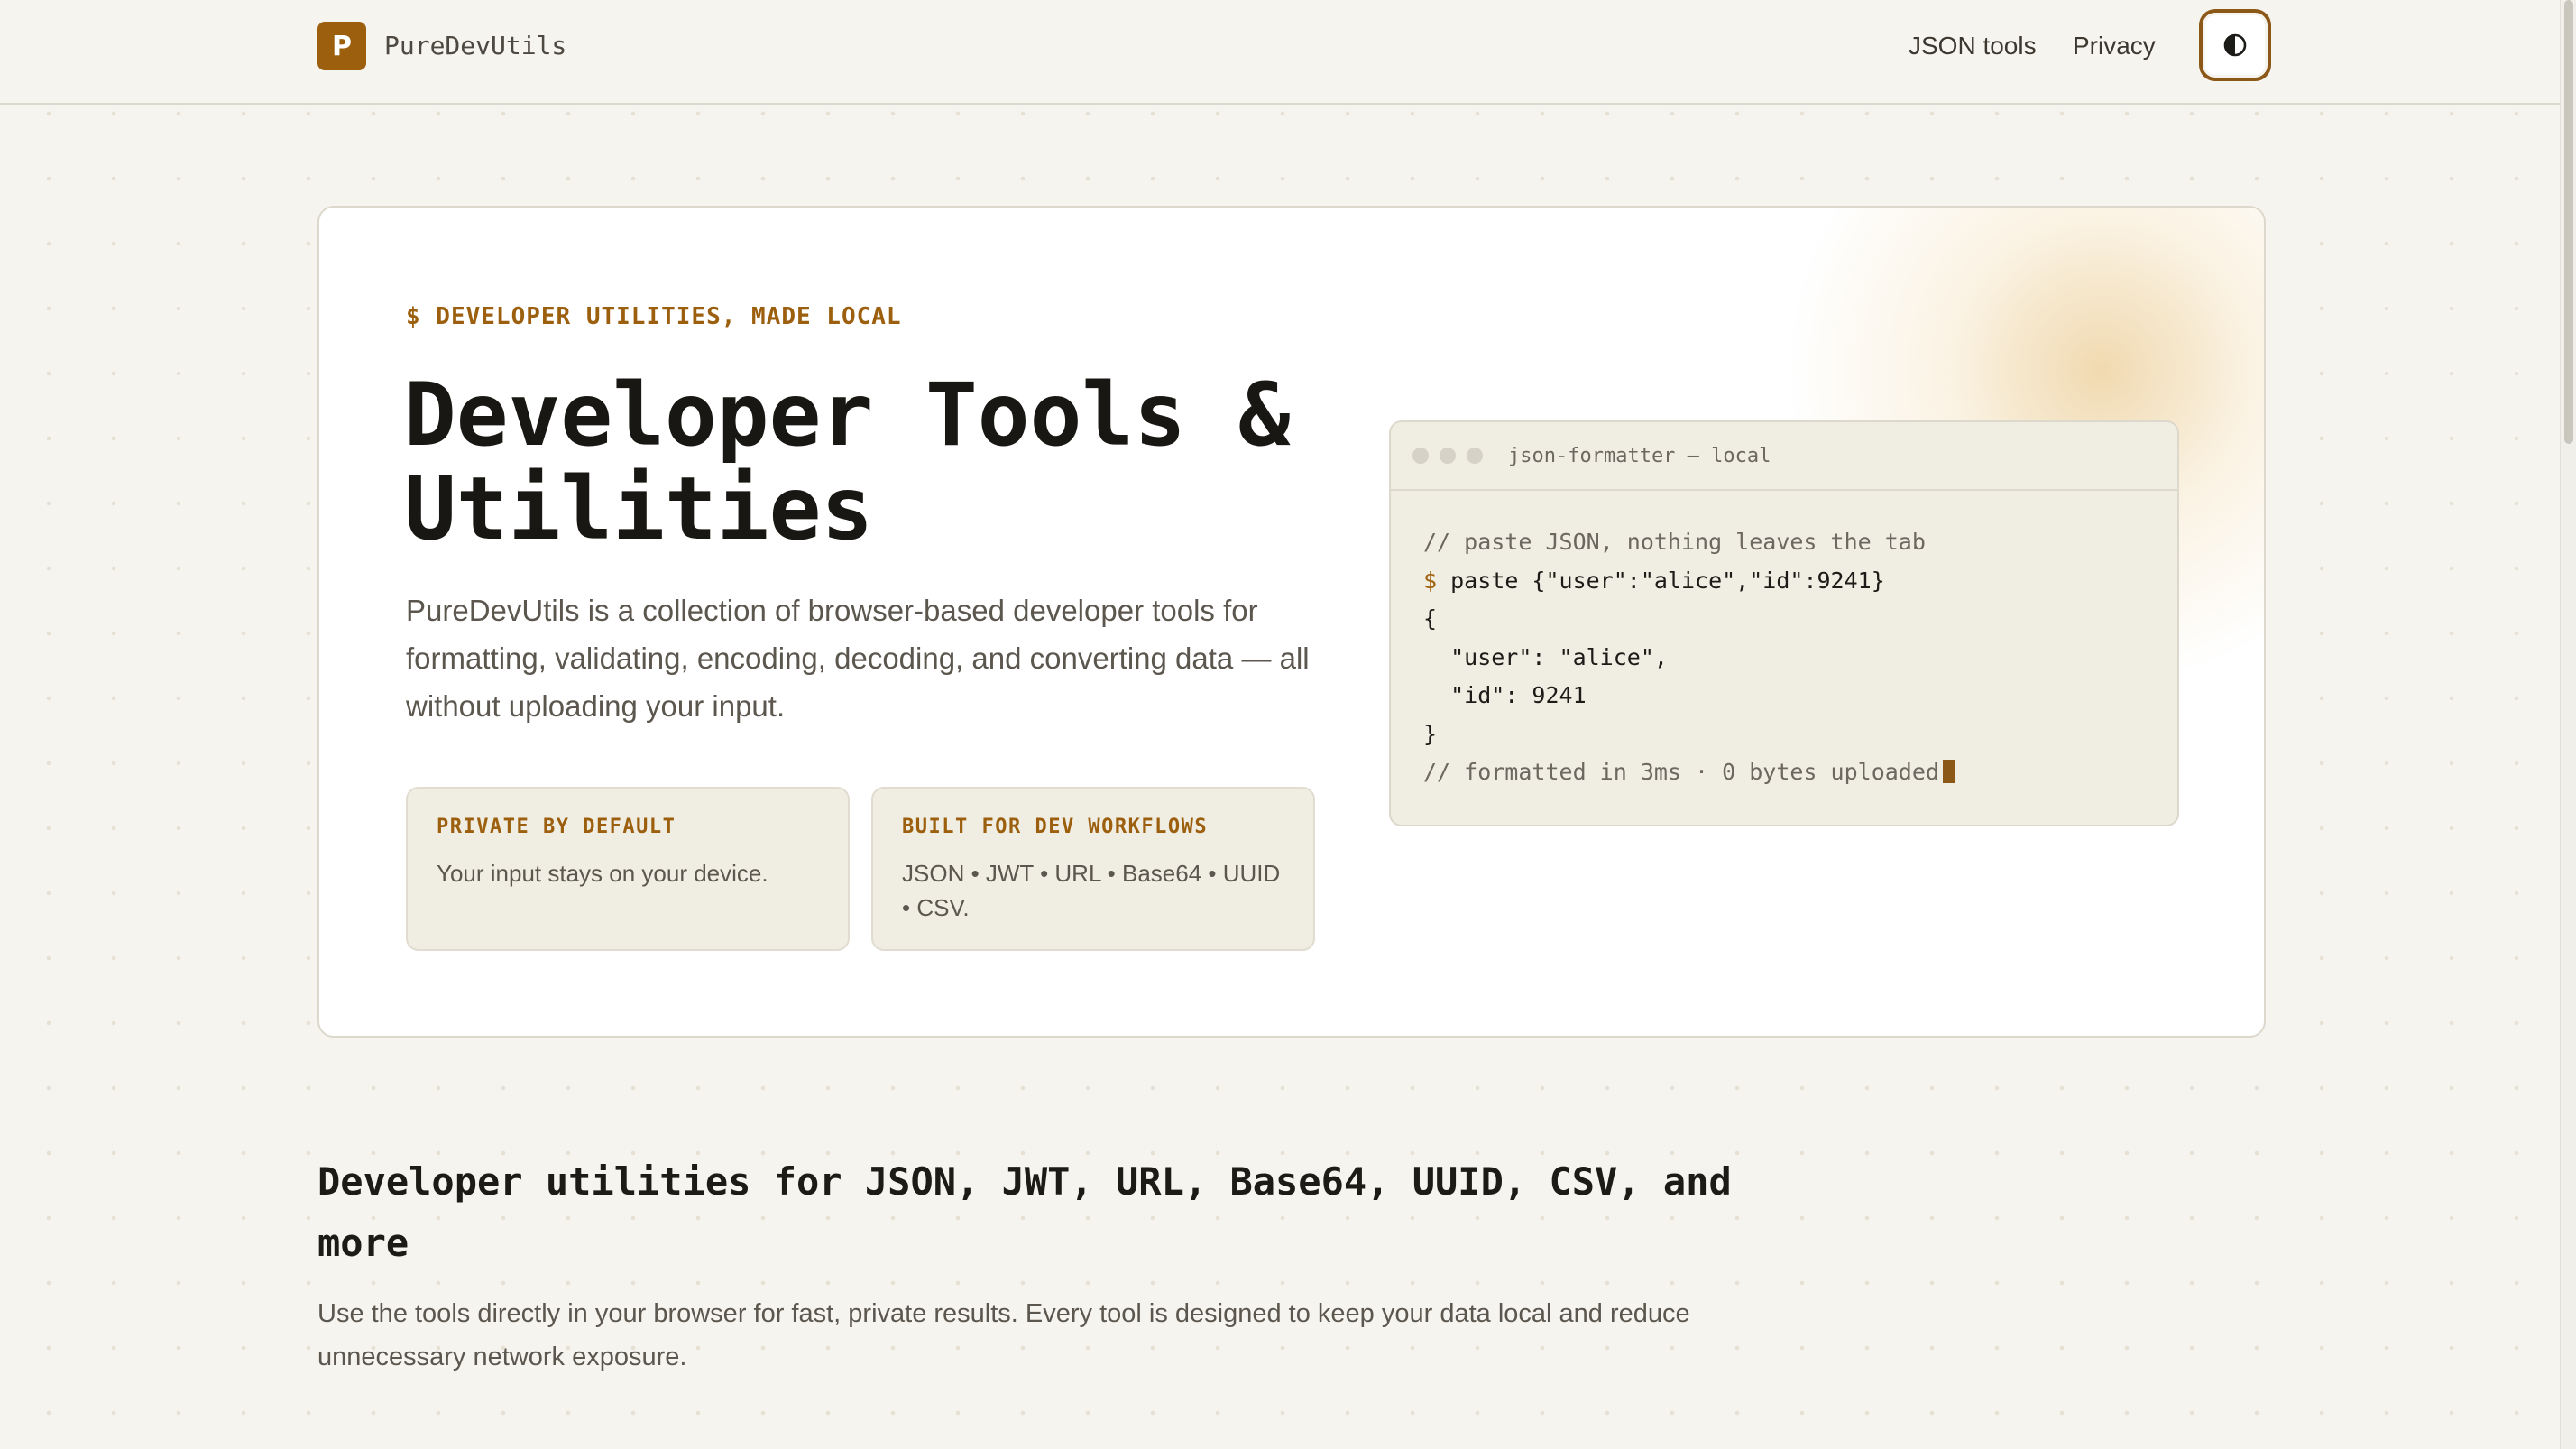 This screenshot has height=1449, width=2576. I want to click on nav-privacy: Privacy, so click(2114, 46).